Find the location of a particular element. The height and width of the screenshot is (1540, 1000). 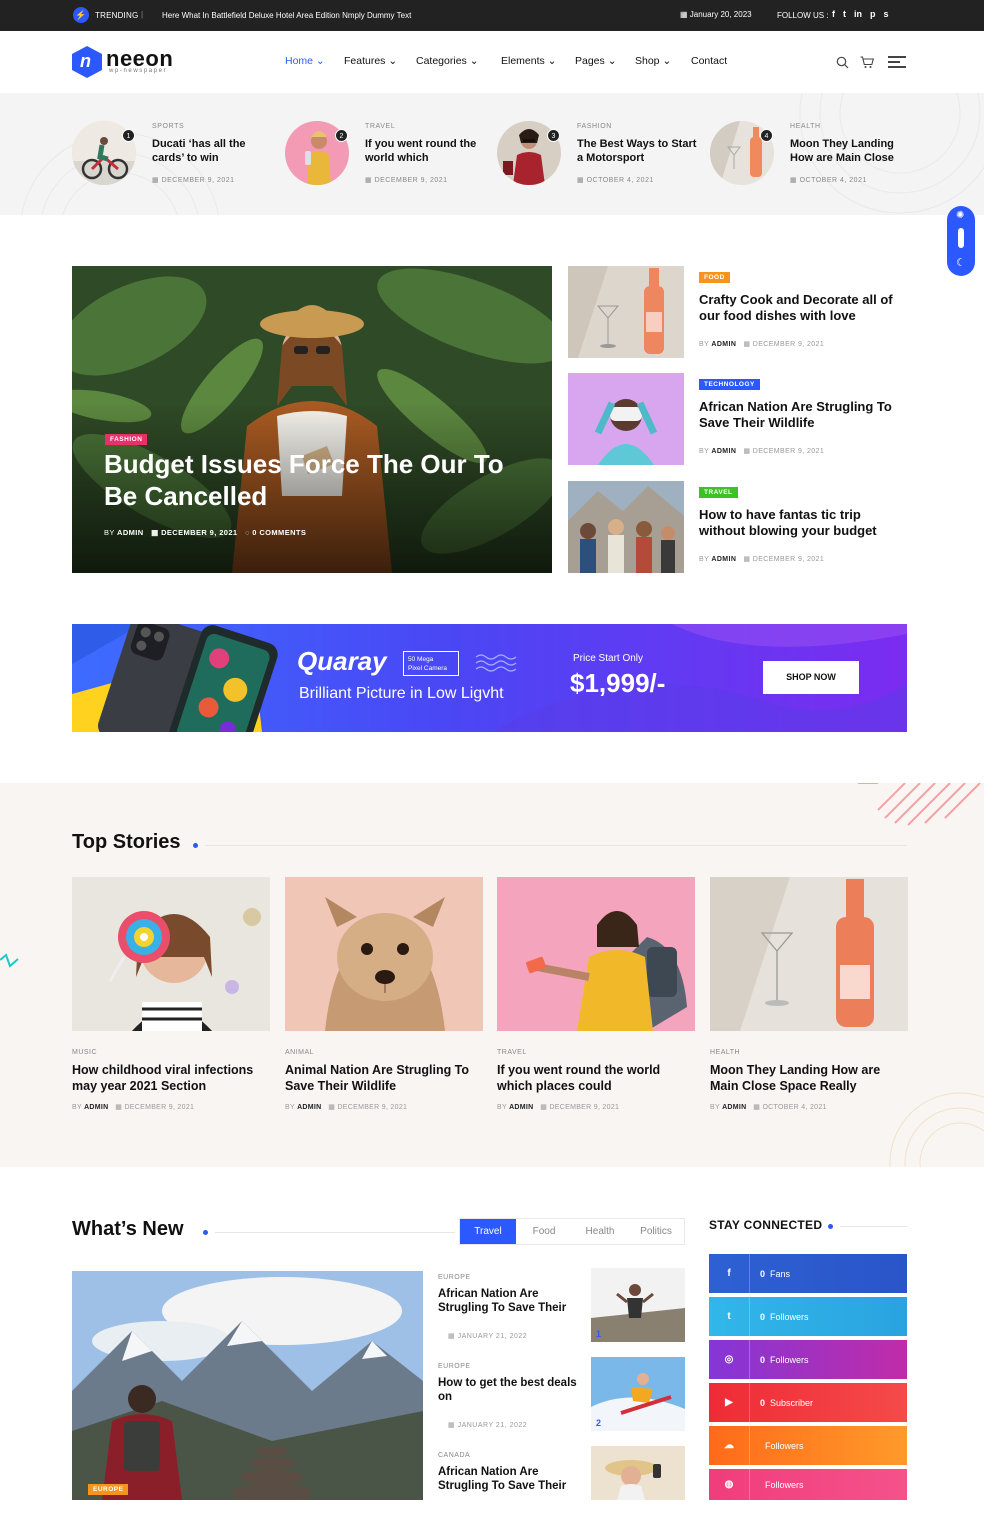

trending-category: FASHION is located at coordinates (594, 126).